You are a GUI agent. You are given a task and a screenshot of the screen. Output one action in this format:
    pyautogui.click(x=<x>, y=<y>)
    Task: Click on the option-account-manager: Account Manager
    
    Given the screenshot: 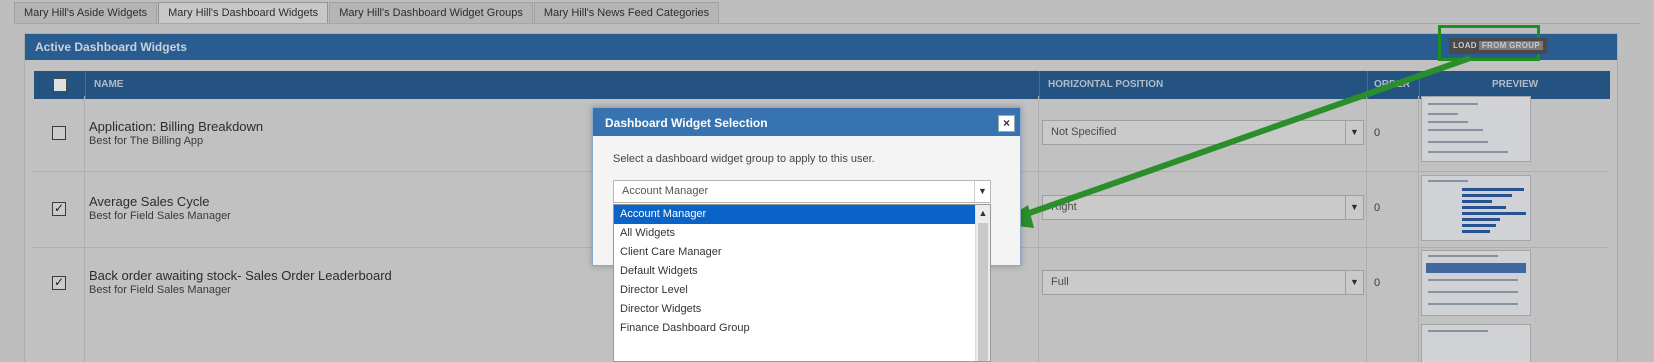 What is the action you would take?
    pyautogui.click(x=795, y=214)
    